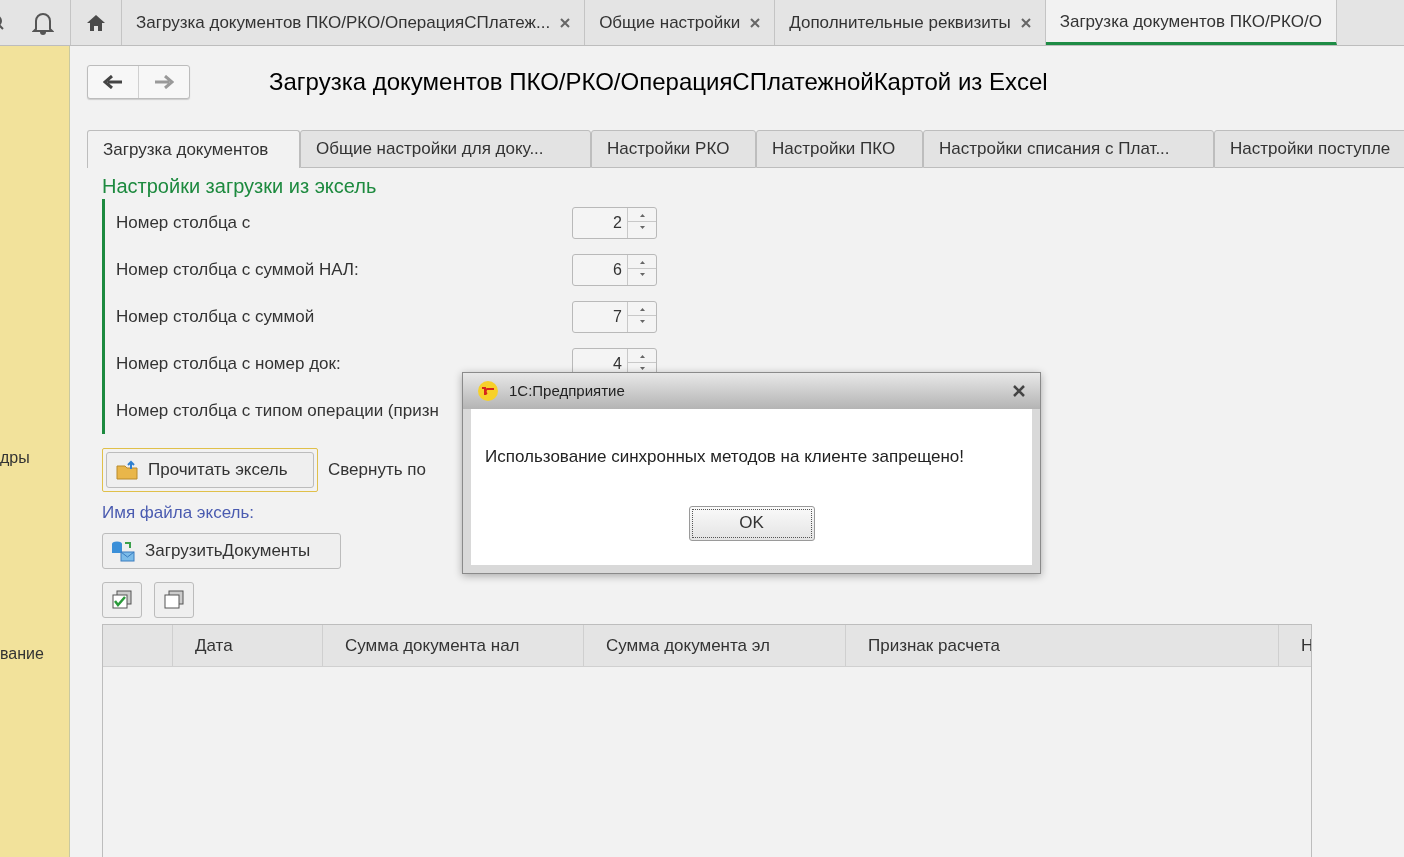 The height and width of the screenshot is (857, 1404). What do you see at coordinates (673, 149) in the screenshot?
I see `form-tab: Настройки РКО` at bounding box center [673, 149].